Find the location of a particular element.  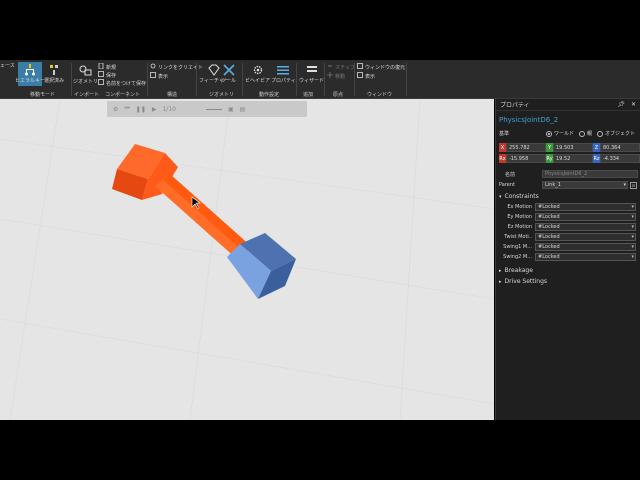

timeline-slider is located at coordinates (213, 109).